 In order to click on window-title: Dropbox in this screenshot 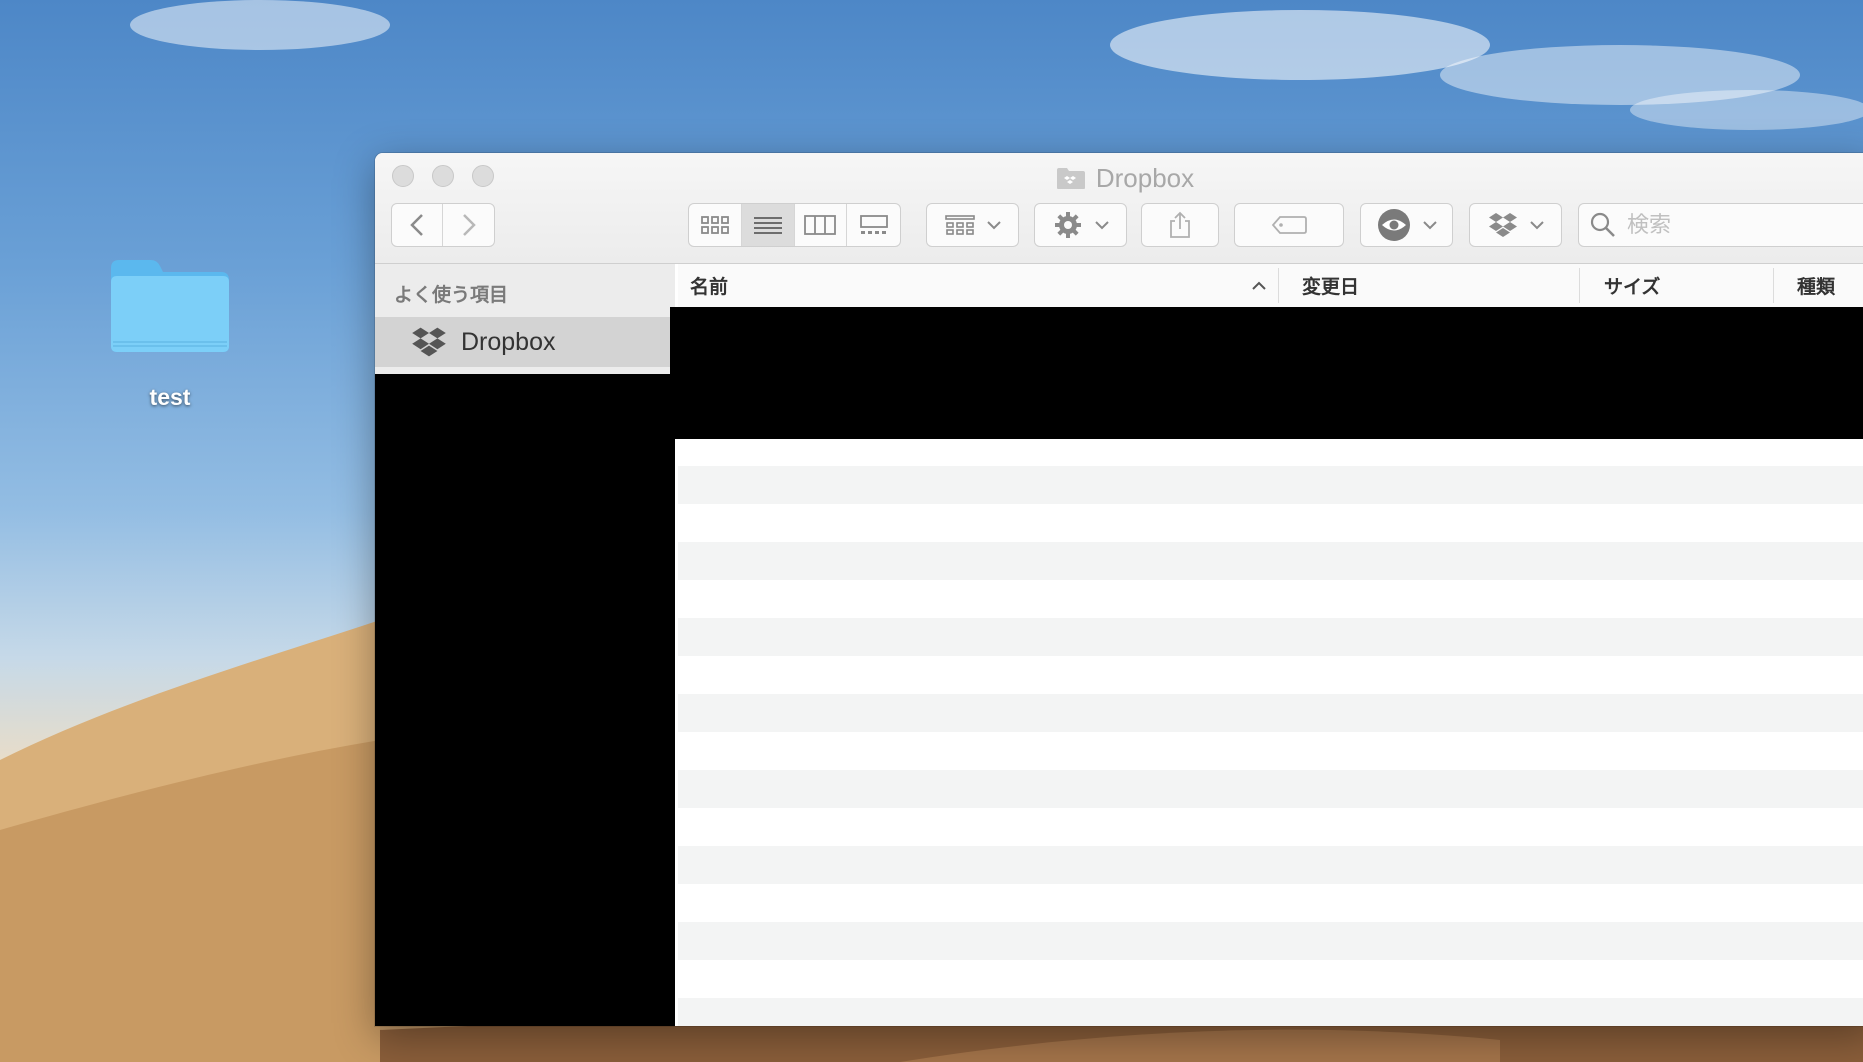, I will do `click(1119, 180)`.